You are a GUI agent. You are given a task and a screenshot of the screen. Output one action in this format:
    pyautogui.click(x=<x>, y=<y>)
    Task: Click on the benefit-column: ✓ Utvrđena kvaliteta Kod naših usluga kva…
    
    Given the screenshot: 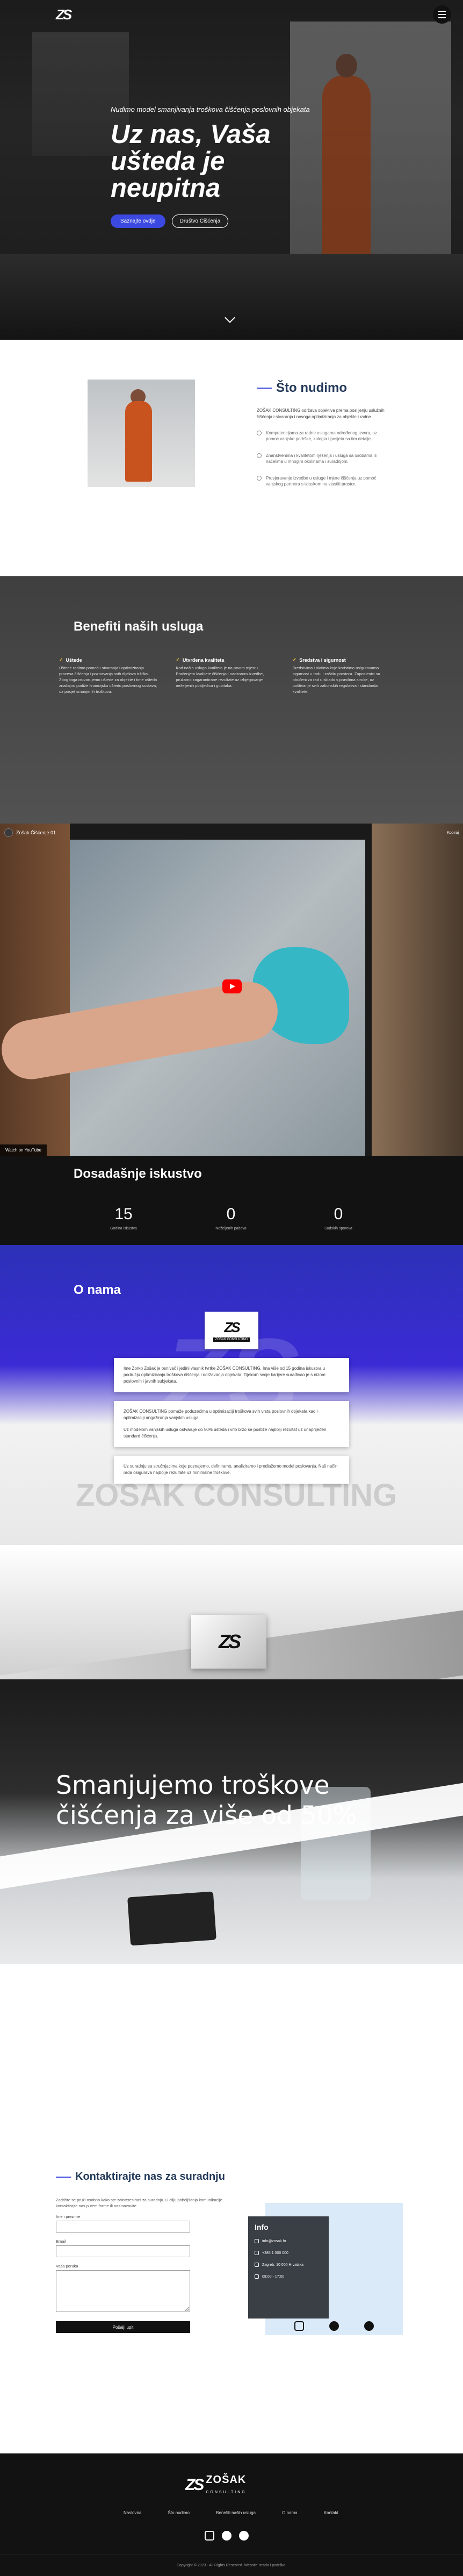 What is the action you would take?
    pyautogui.click(x=220, y=672)
    